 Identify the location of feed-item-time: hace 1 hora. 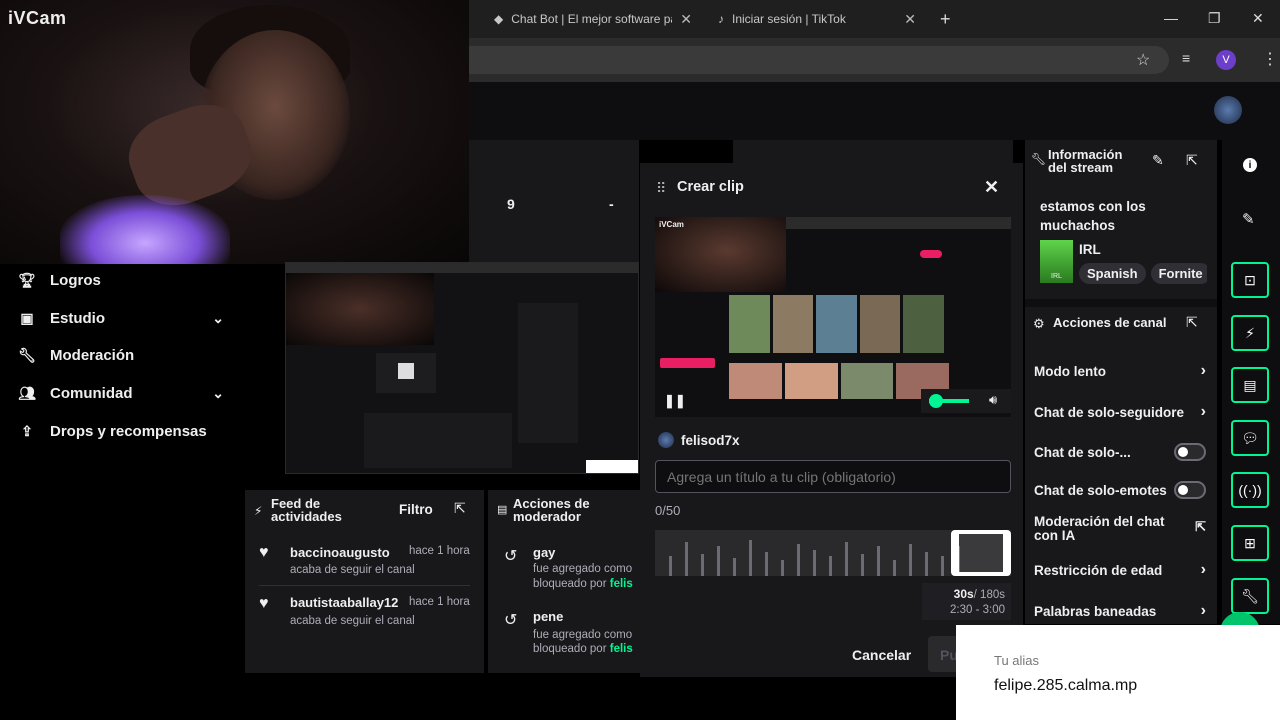
(439, 551).